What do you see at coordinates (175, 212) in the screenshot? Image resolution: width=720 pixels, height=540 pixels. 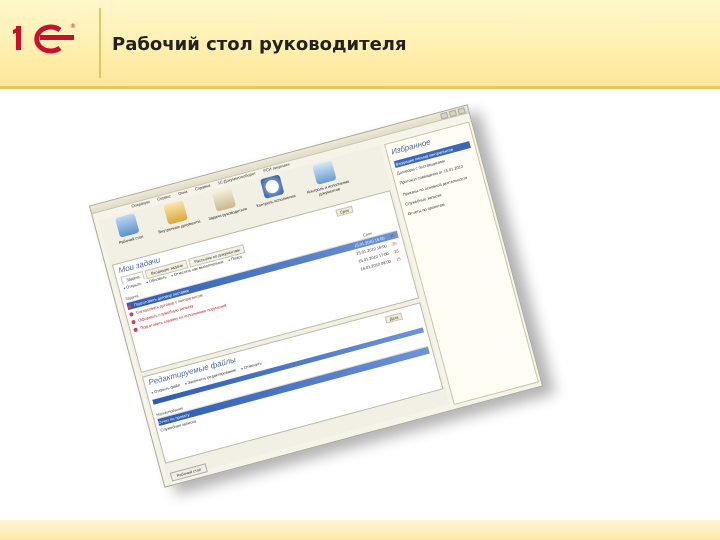 I see `documents-icon` at bounding box center [175, 212].